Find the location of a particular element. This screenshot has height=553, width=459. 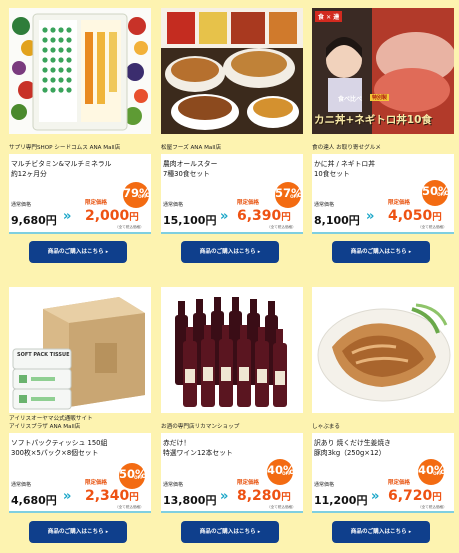

shop-name: サプリ専門SHOP シードコムス ANA Mall店 is located at coordinates (65, 148).